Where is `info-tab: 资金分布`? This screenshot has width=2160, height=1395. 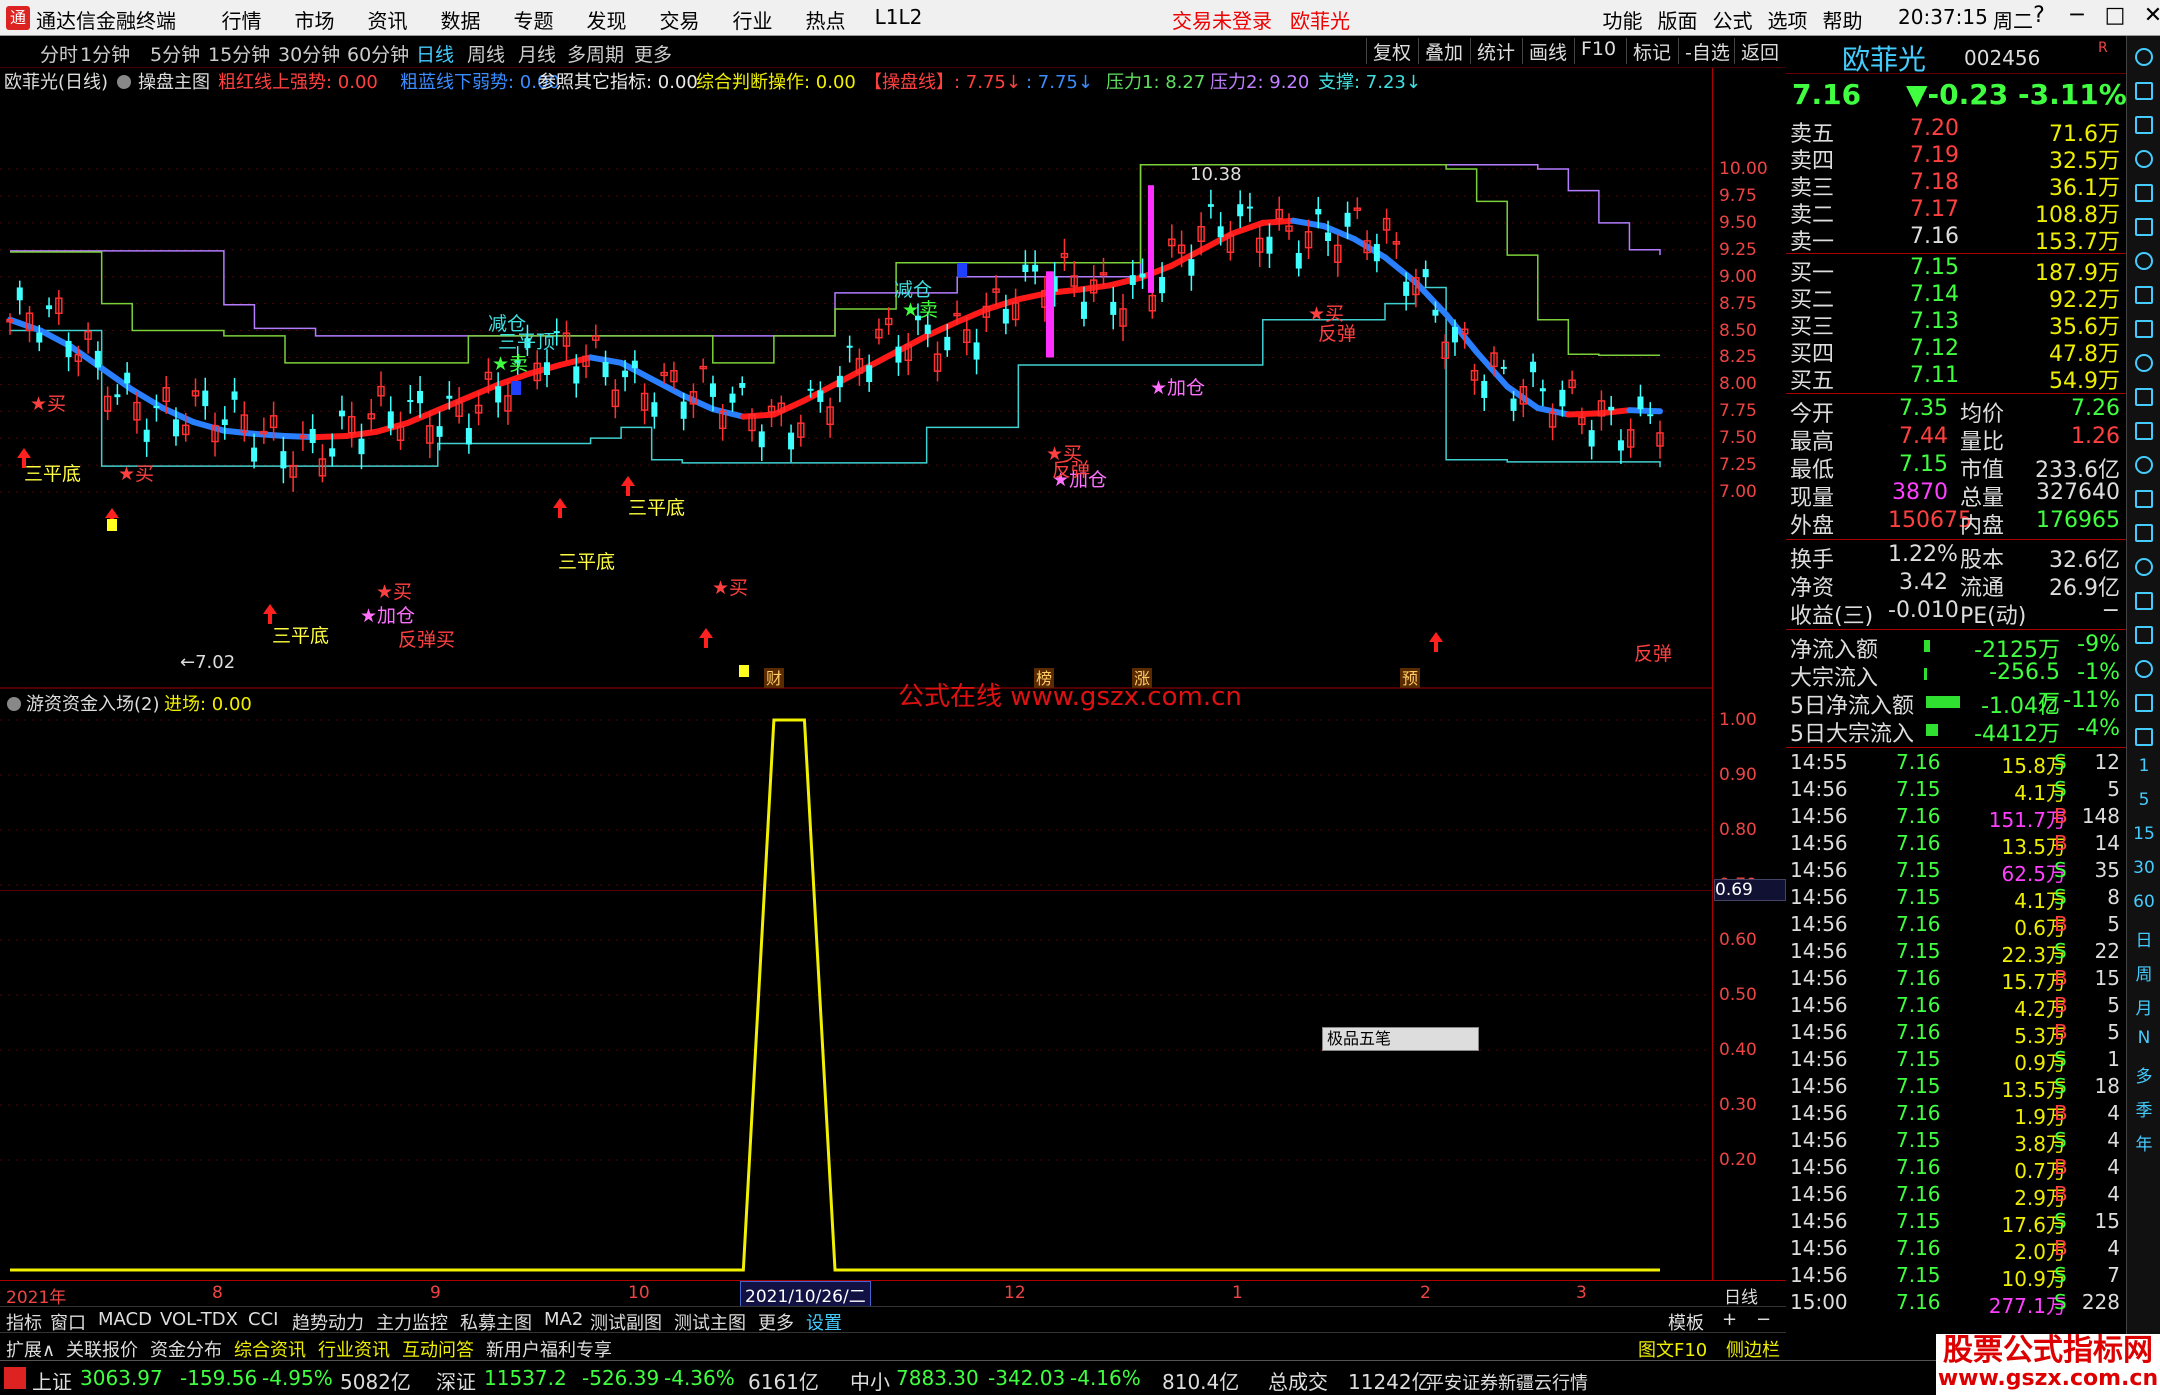 info-tab: 资金分布 is located at coordinates (186, 1349).